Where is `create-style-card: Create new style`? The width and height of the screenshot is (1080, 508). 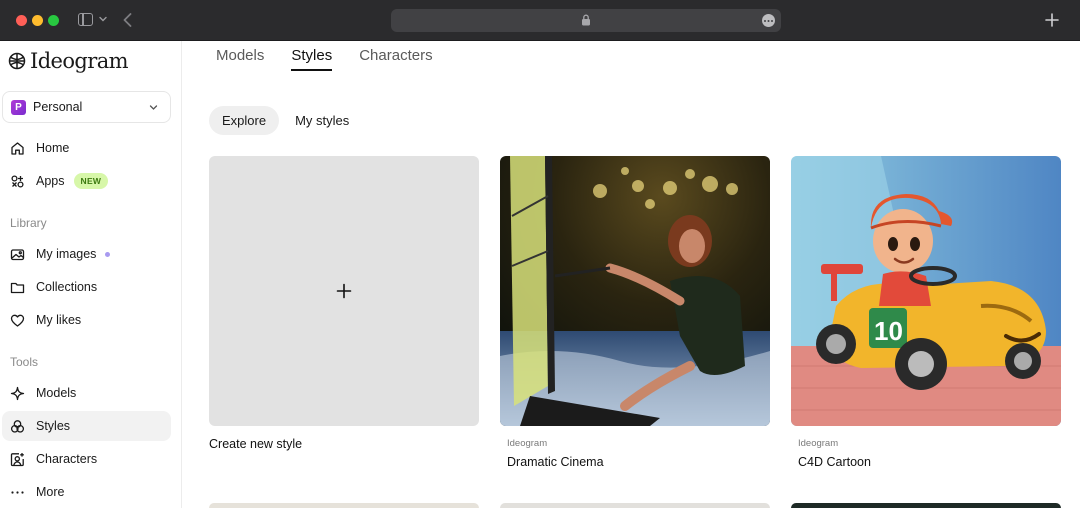
create-style-card: Create new style is located at coordinates (344, 303).